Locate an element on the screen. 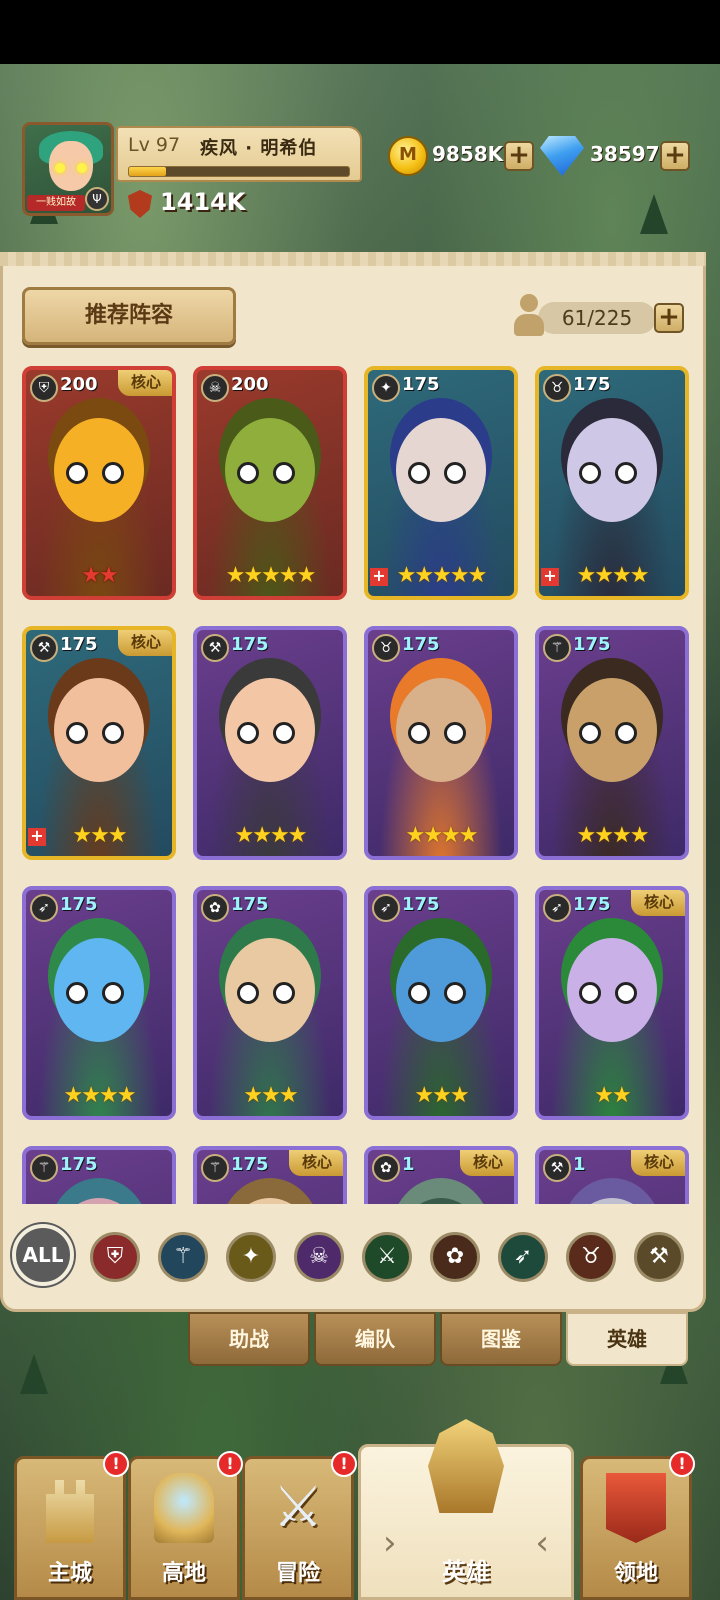 This screenshot has height=1600, width=720. alert-badge: ! is located at coordinates (230, 1464).